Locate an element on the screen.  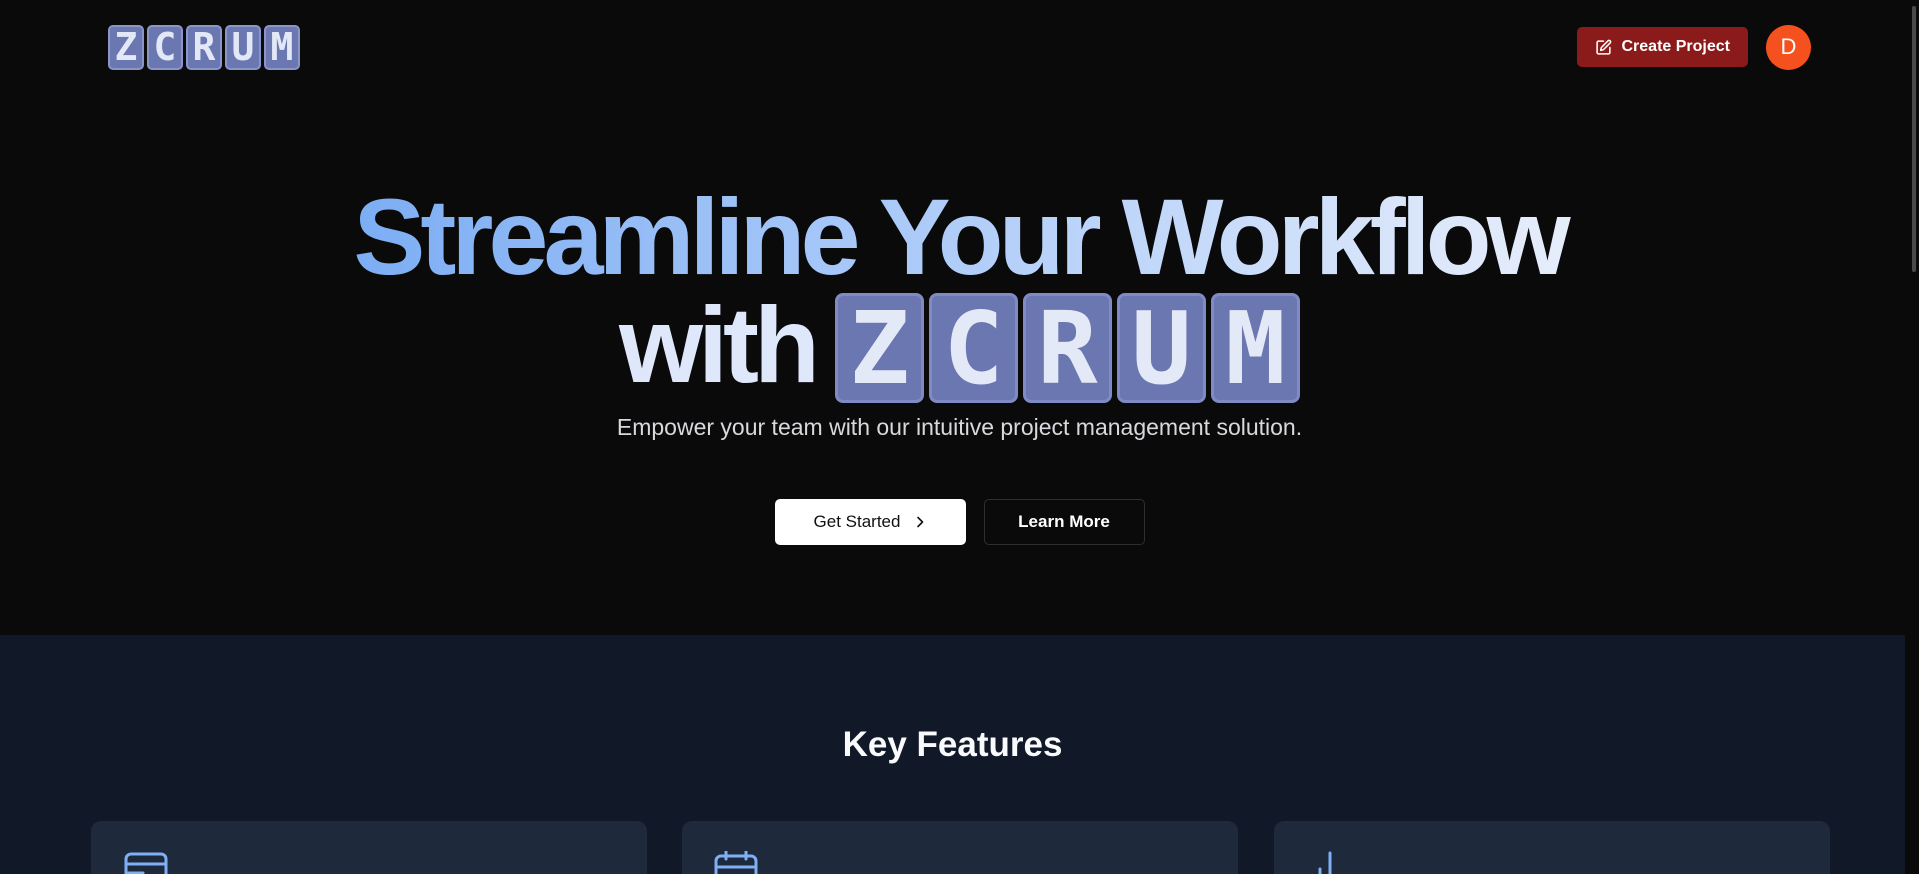
header-actions: Create Project D is located at coordinates (1693, 47).